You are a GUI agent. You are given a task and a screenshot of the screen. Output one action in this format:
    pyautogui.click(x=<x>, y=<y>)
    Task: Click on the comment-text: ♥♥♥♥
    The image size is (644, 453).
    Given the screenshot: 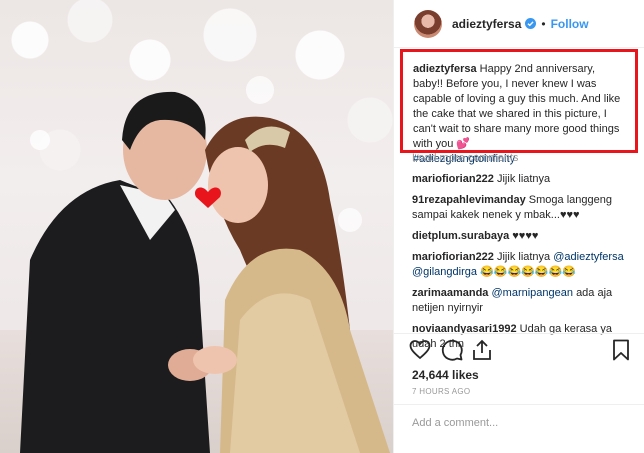 What is the action you would take?
    pyautogui.click(x=525, y=236)
    